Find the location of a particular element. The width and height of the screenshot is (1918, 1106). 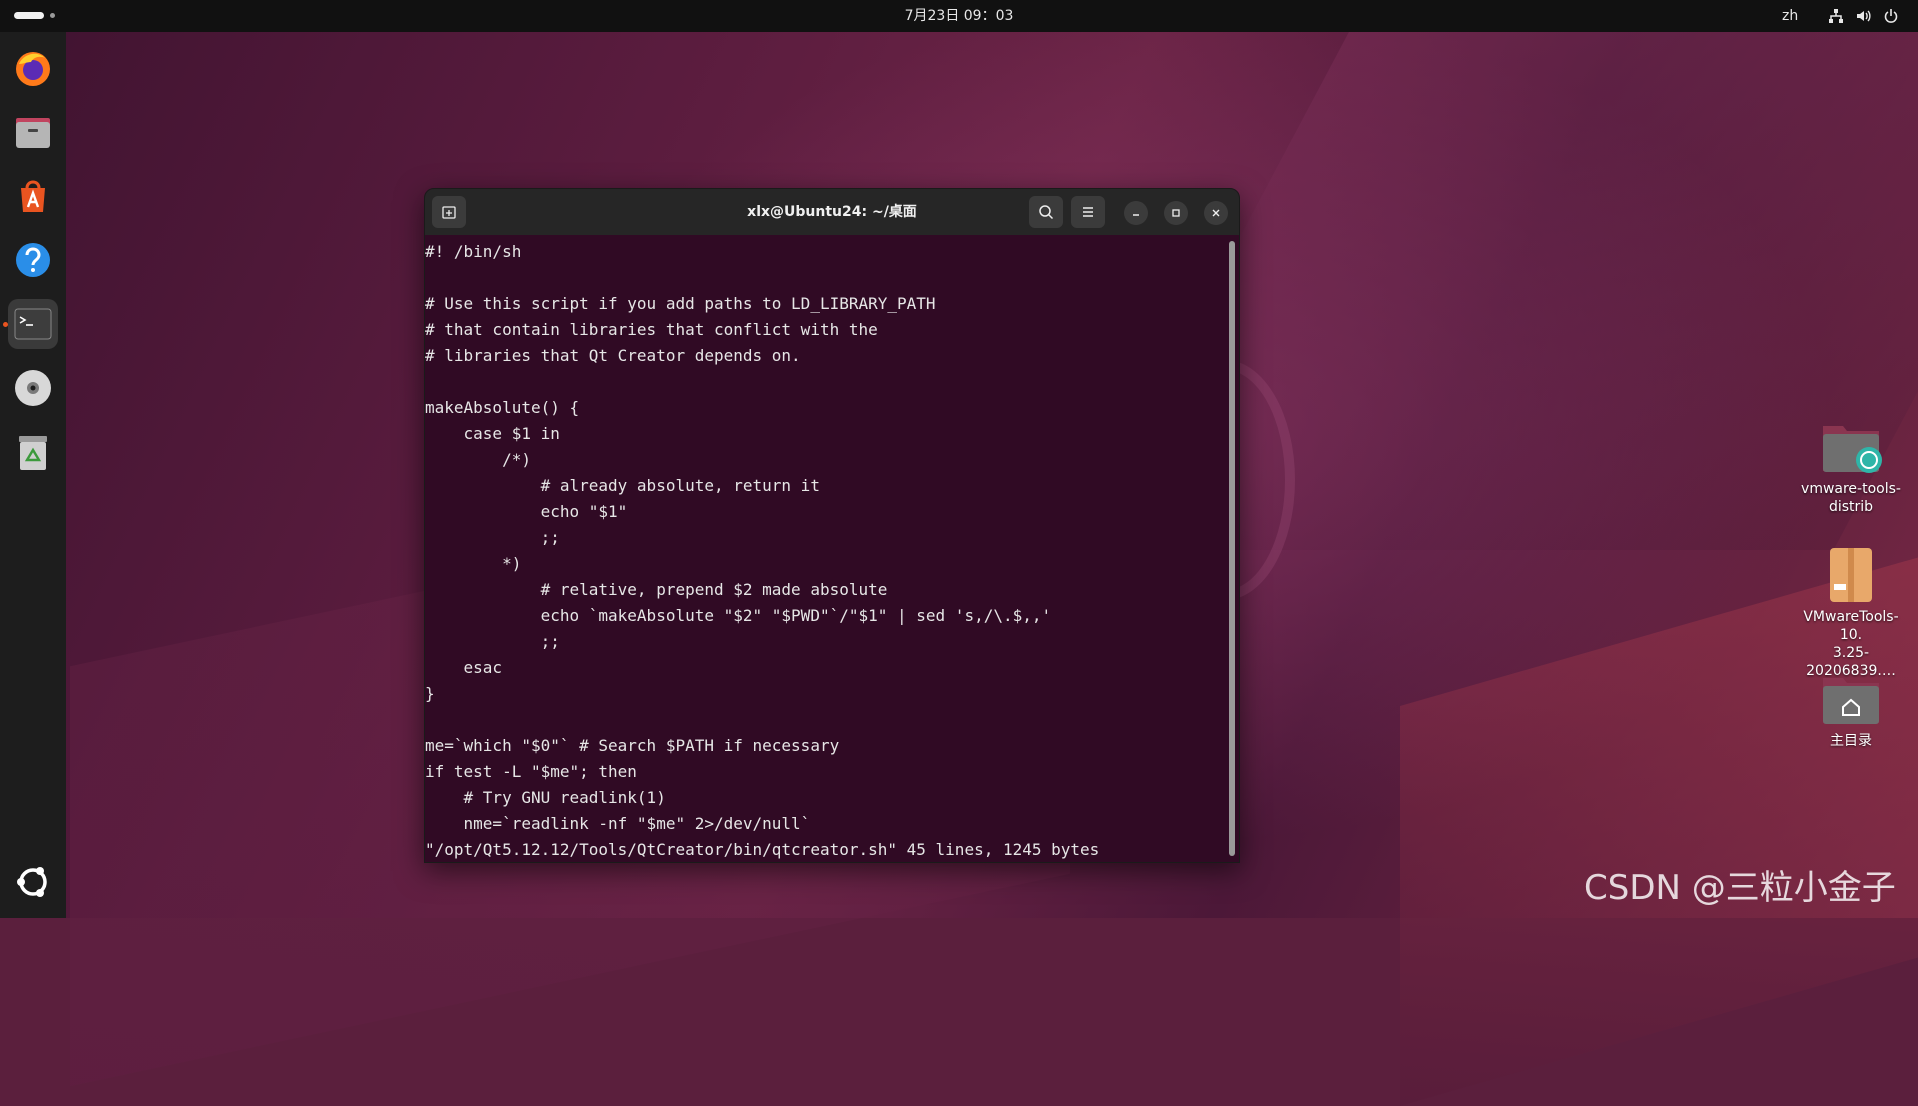

desktop-icon-vmware-tools-distrib: vmware-tools- distrib is located at coordinates (1851, 468).